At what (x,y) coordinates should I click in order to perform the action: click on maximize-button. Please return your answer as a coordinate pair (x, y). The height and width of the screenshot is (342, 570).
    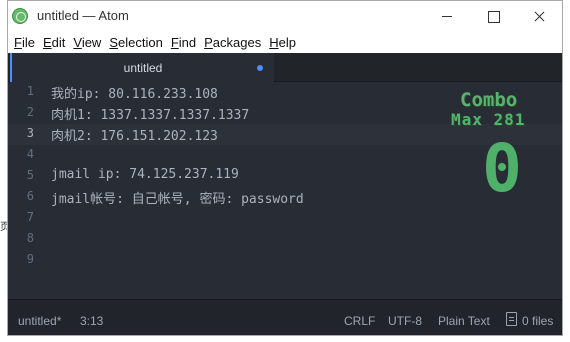
    Looking at the image, I should click on (493, 16).